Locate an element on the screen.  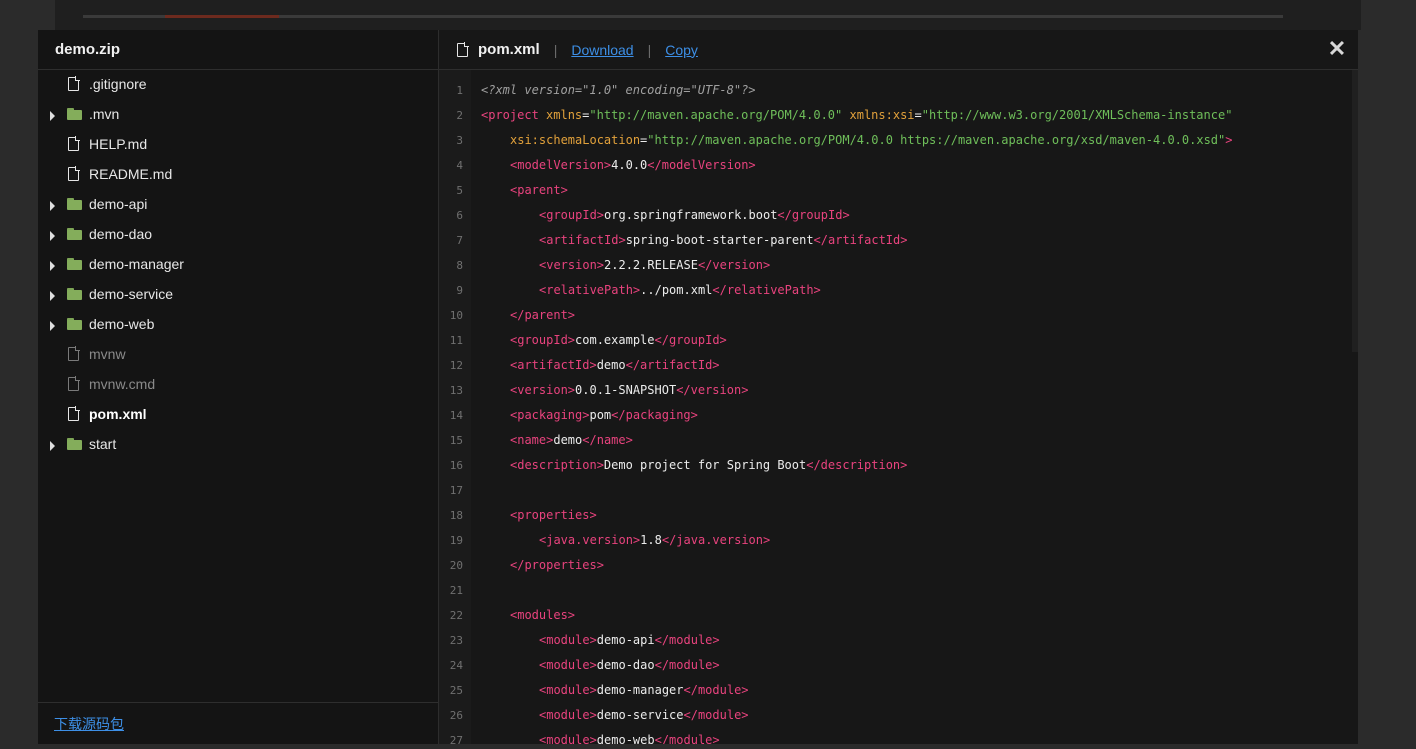
tree-item-mvnw-cmd: mvnw.cmd is located at coordinates (238, 385).